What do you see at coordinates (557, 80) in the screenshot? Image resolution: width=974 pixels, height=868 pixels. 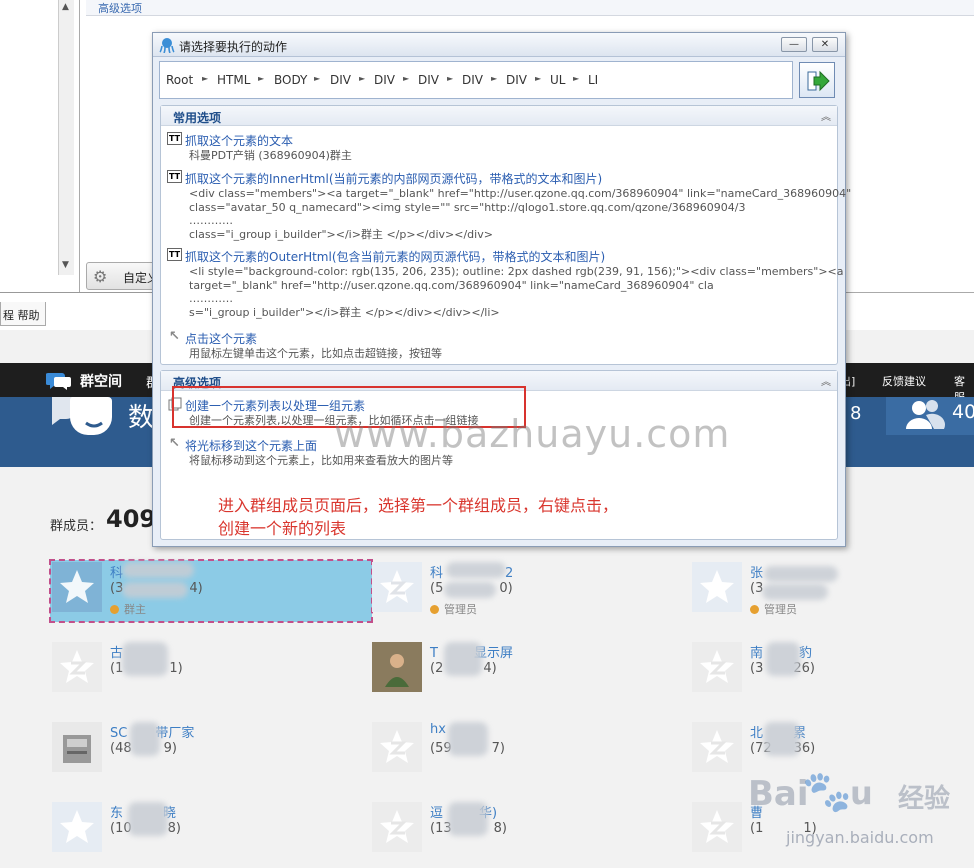 I see `path-crumb-ul: UL` at bounding box center [557, 80].